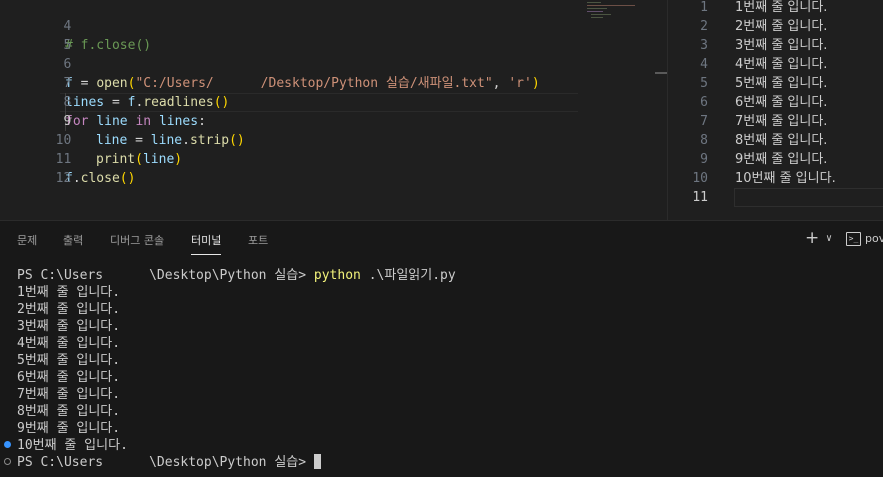 The width and height of the screenshot is (883, 477). I want to click on panel-tab-bar: 문제 출력 디버그 콘솔 터미널 포트 + ∨ >_ pov, so click(441, 239).